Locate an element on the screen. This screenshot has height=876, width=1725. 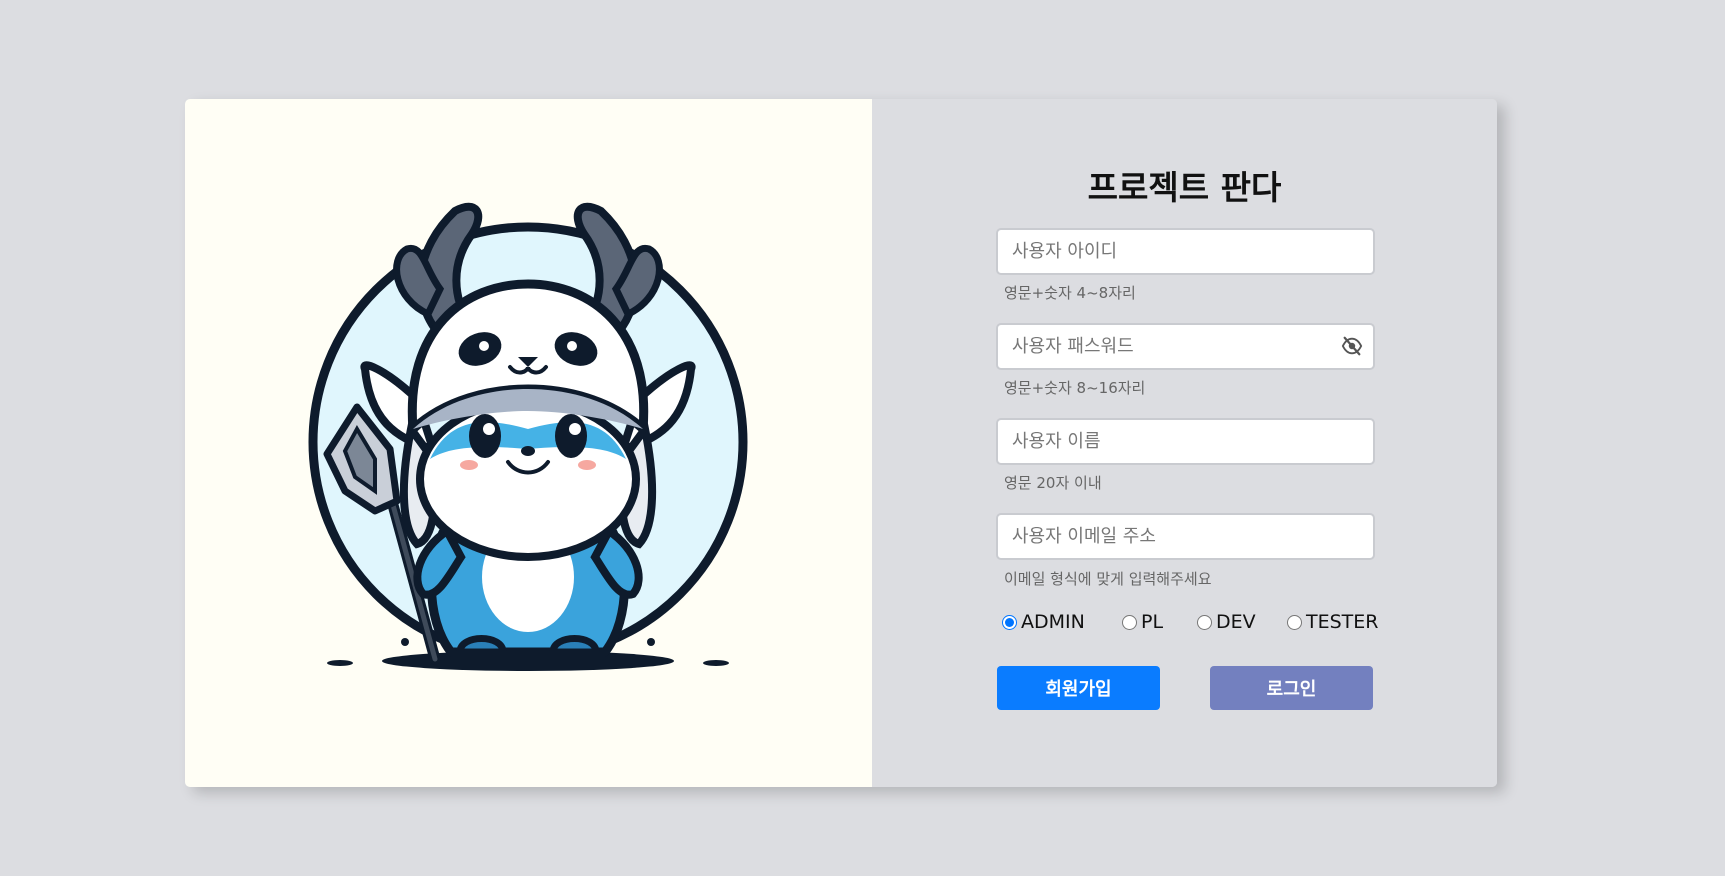
name-input is located at coordinates (1185, 441).